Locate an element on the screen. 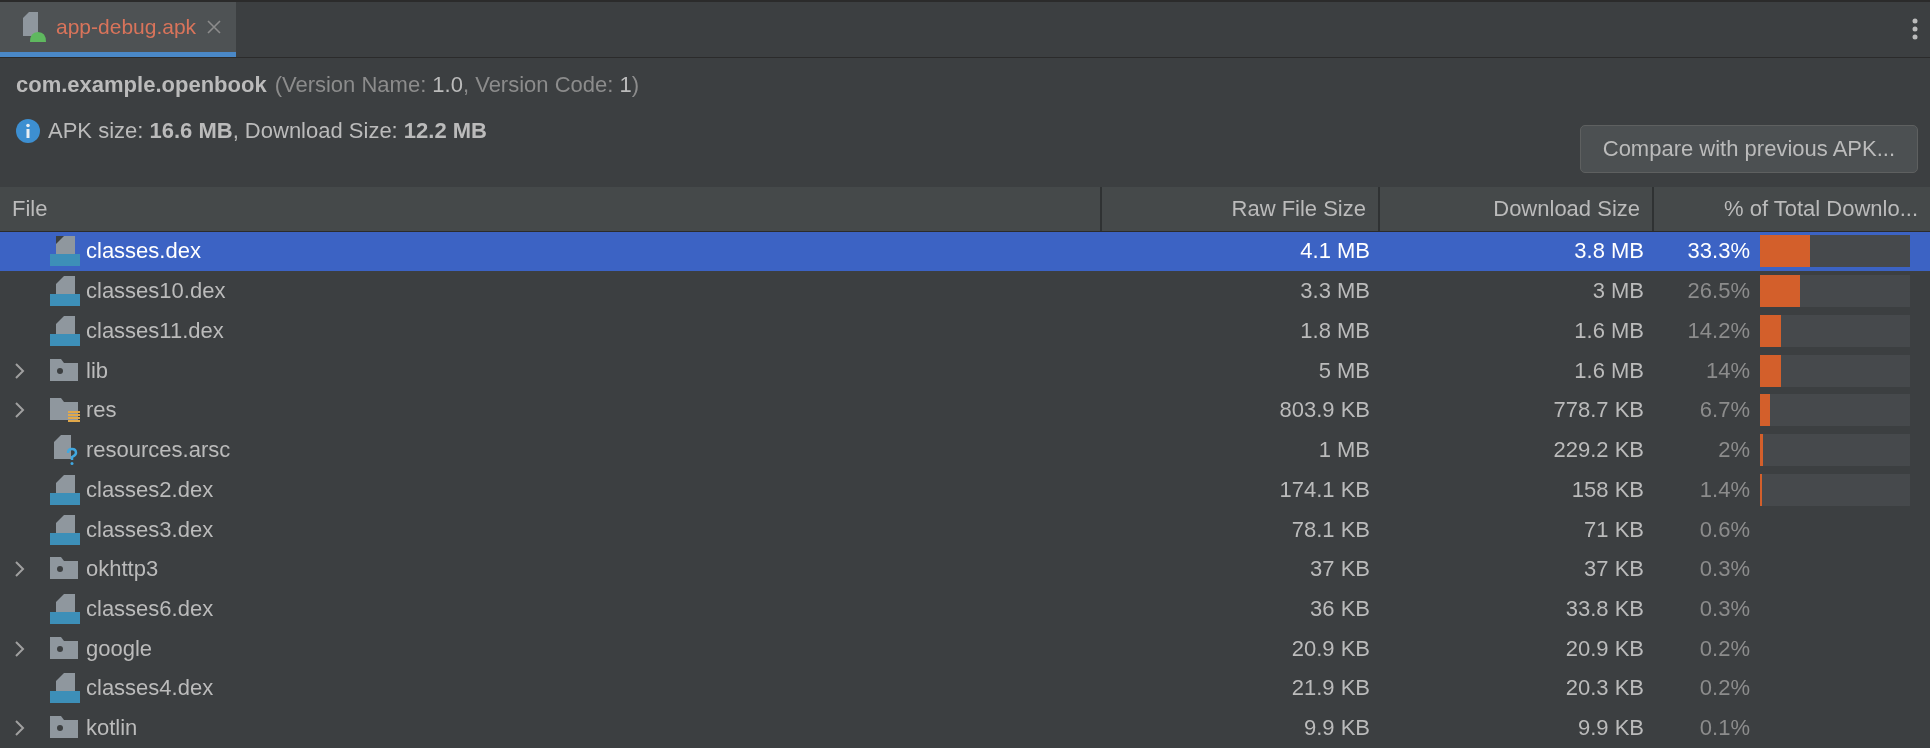  file-name: resources.arsc is located at coordinates (158, 450).